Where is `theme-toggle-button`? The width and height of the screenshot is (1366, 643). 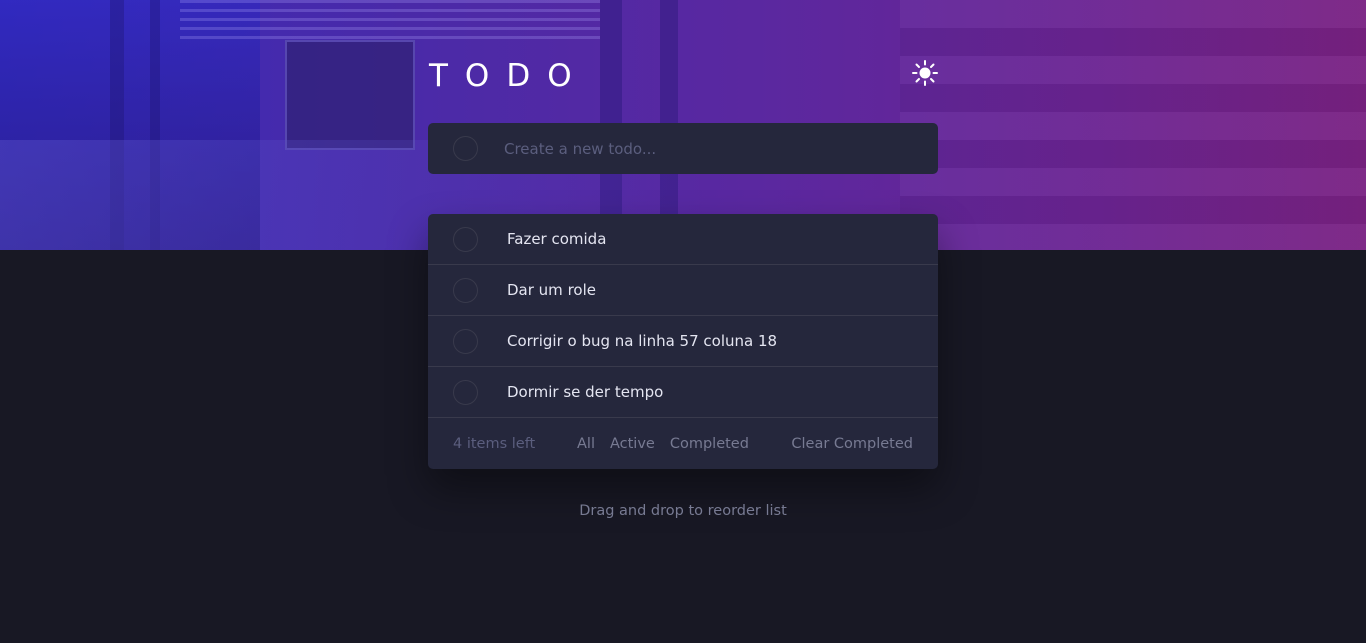 theme-toggle-button is located at coordinates (925, 73).